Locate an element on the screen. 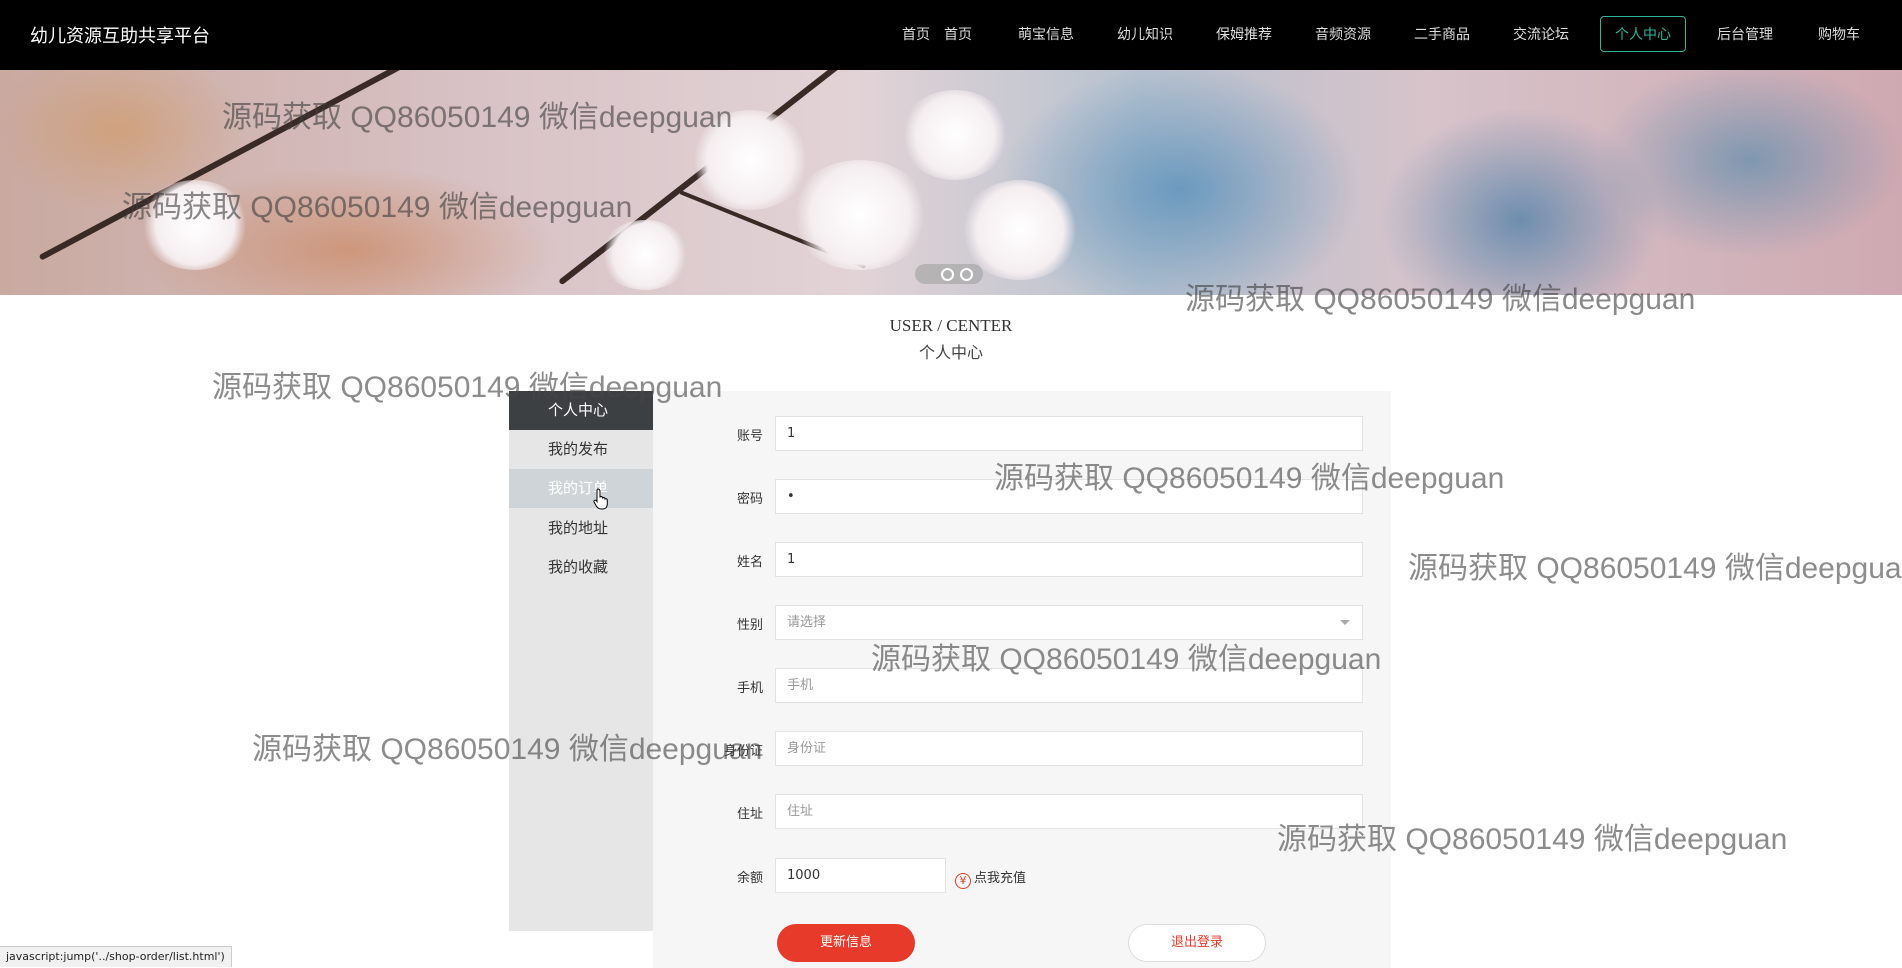 This screenshot has height=968, width=1902. nav-item-forum: 交流论坛 is located at coordinates (1541, 34).